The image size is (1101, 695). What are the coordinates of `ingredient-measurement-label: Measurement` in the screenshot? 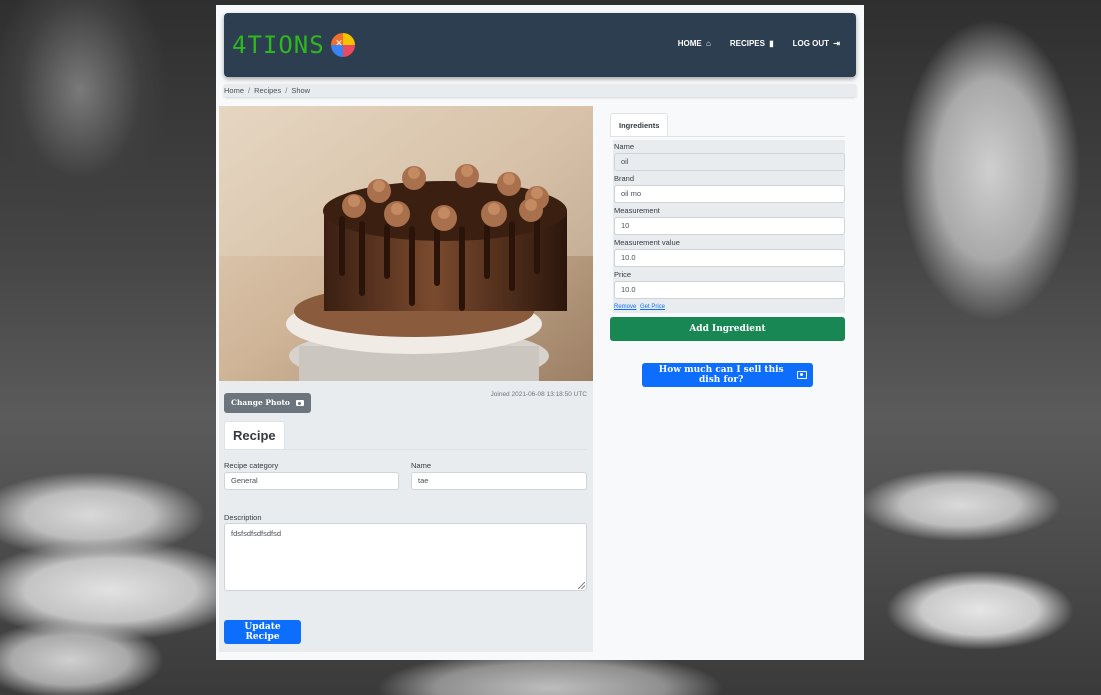 It's located at (637, 210).